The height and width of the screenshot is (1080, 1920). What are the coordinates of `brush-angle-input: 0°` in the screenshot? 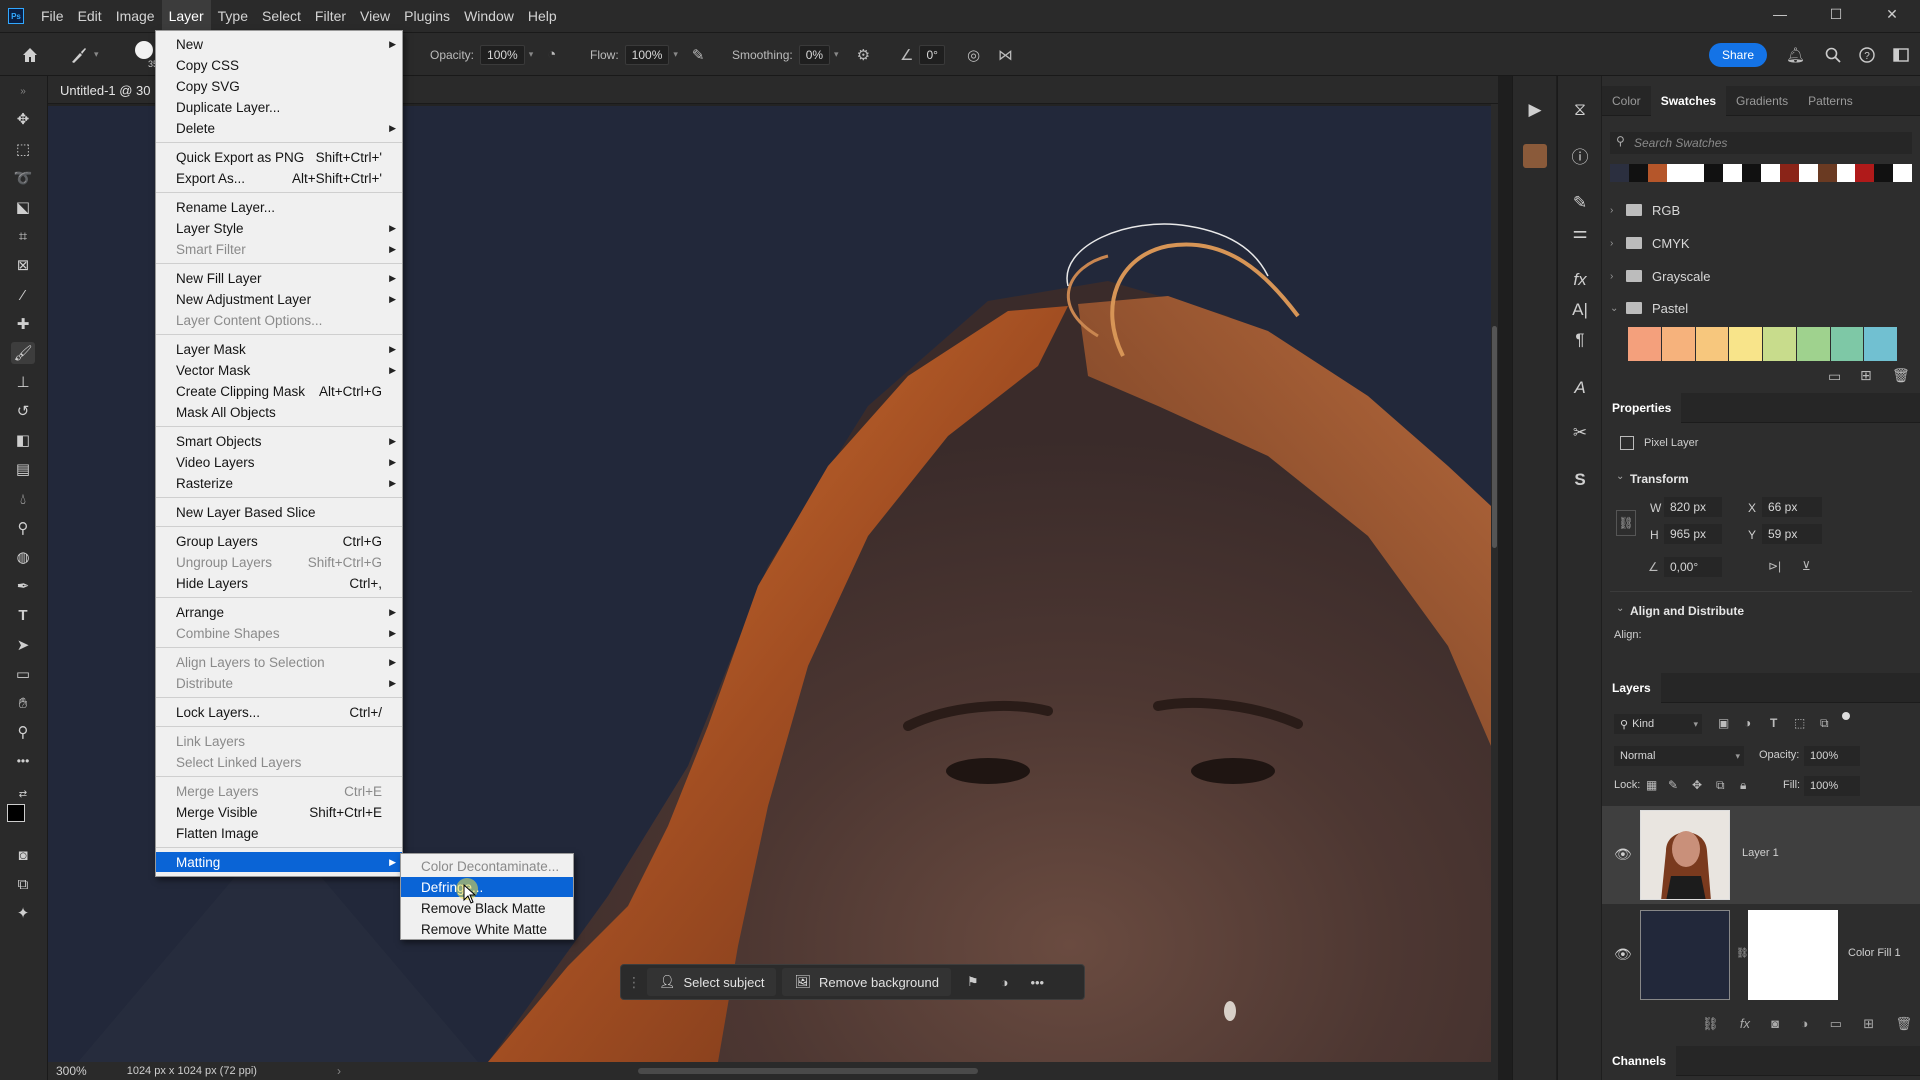 It's located at (932, 54).